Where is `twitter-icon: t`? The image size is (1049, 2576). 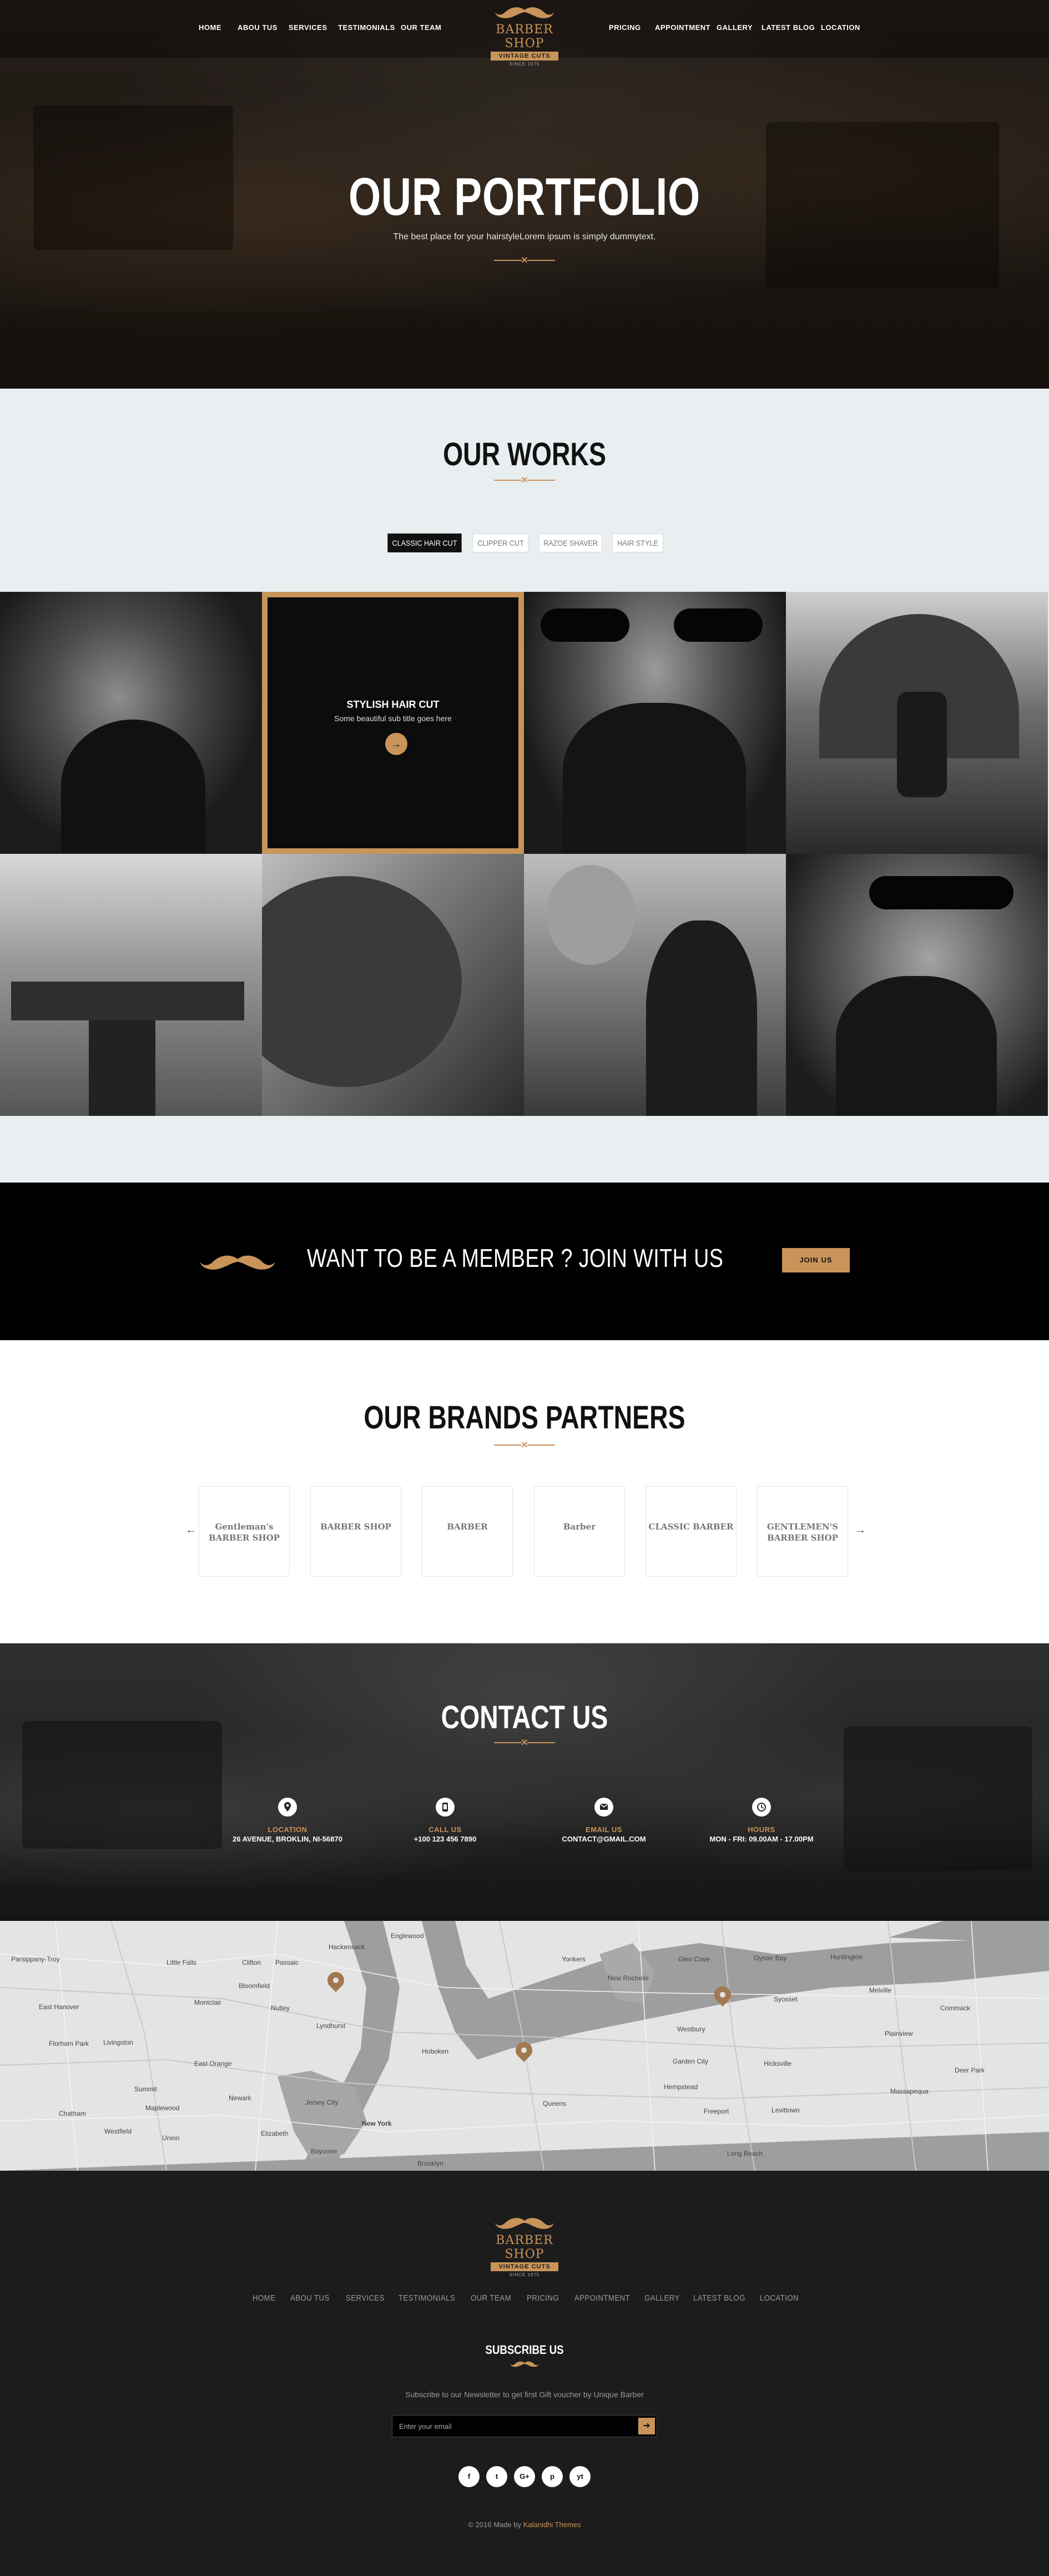 twitter-icon: t is located at coordinates (496, 2477).